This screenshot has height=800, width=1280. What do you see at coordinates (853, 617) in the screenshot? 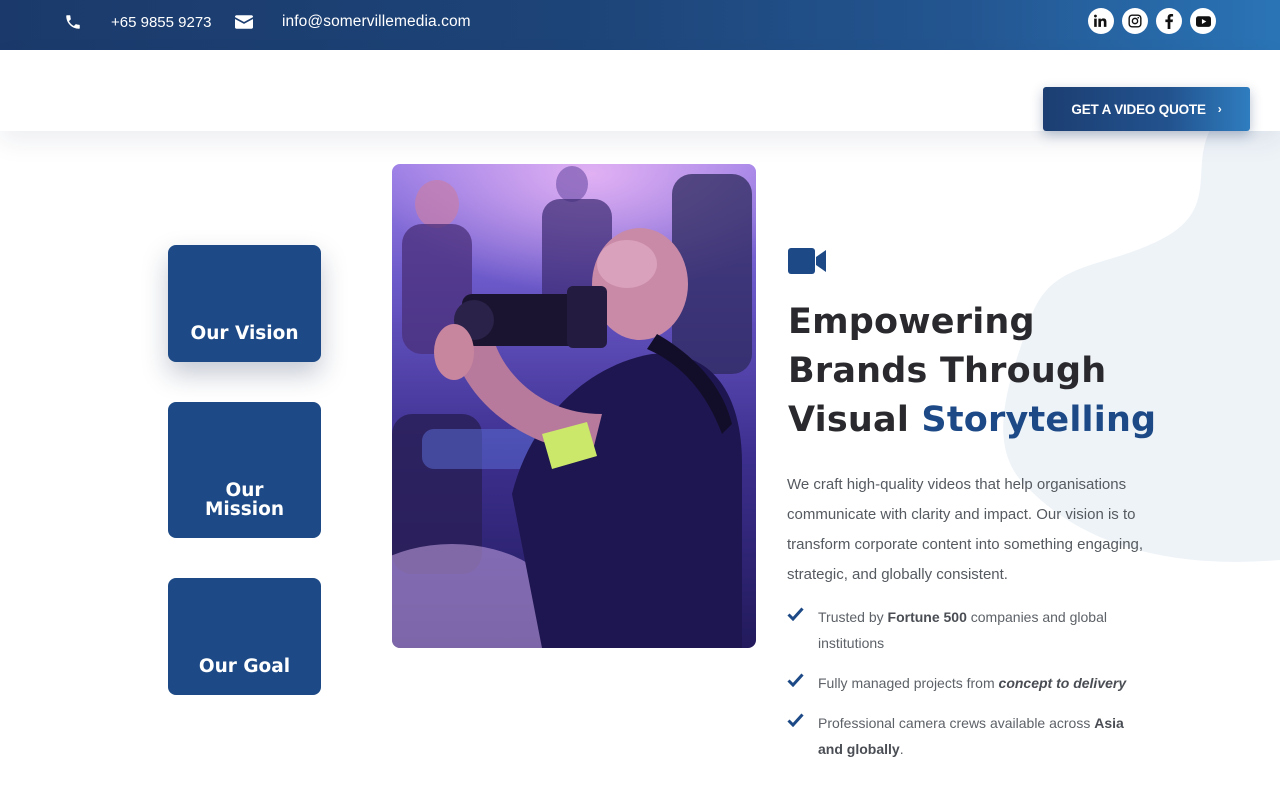
I see `feature-text: Trusted by` at bounding box center [853, 617].